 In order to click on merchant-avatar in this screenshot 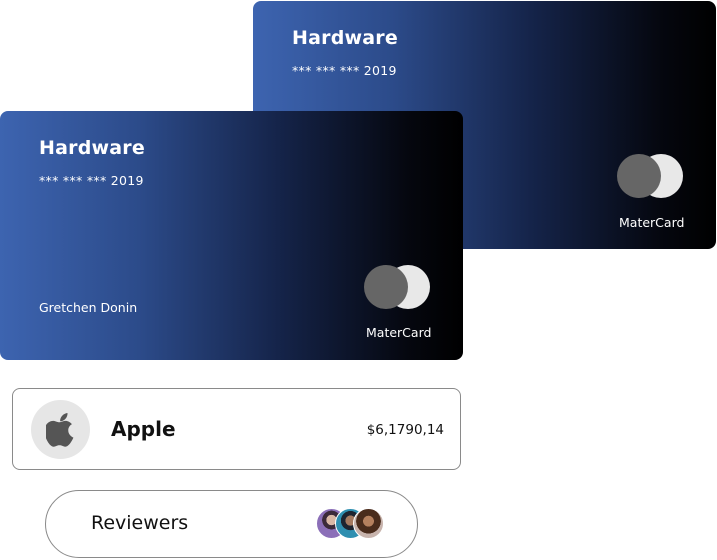, I will do `click(60, 429)`.